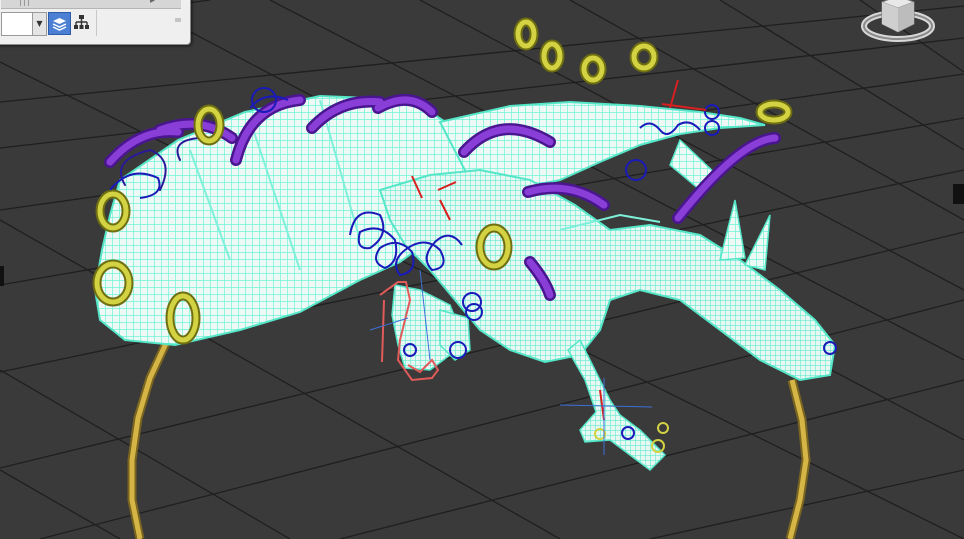  I want to click on chevron-right-icon: ▸, so click(152, 3).